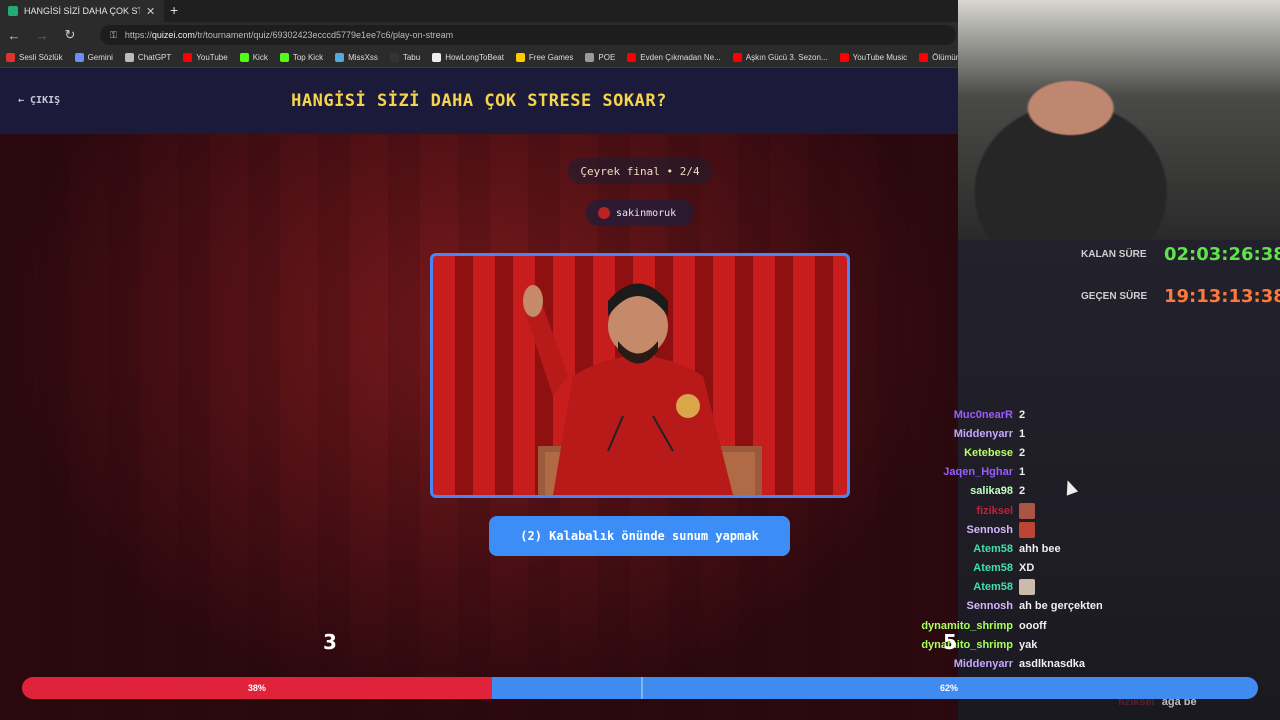 The width and height of the screenshot is (1280, 720). What do you see at coordinates (641, 688) in the screenshot?
I see `vote-bar-divider` at bounding box center [641, 688].